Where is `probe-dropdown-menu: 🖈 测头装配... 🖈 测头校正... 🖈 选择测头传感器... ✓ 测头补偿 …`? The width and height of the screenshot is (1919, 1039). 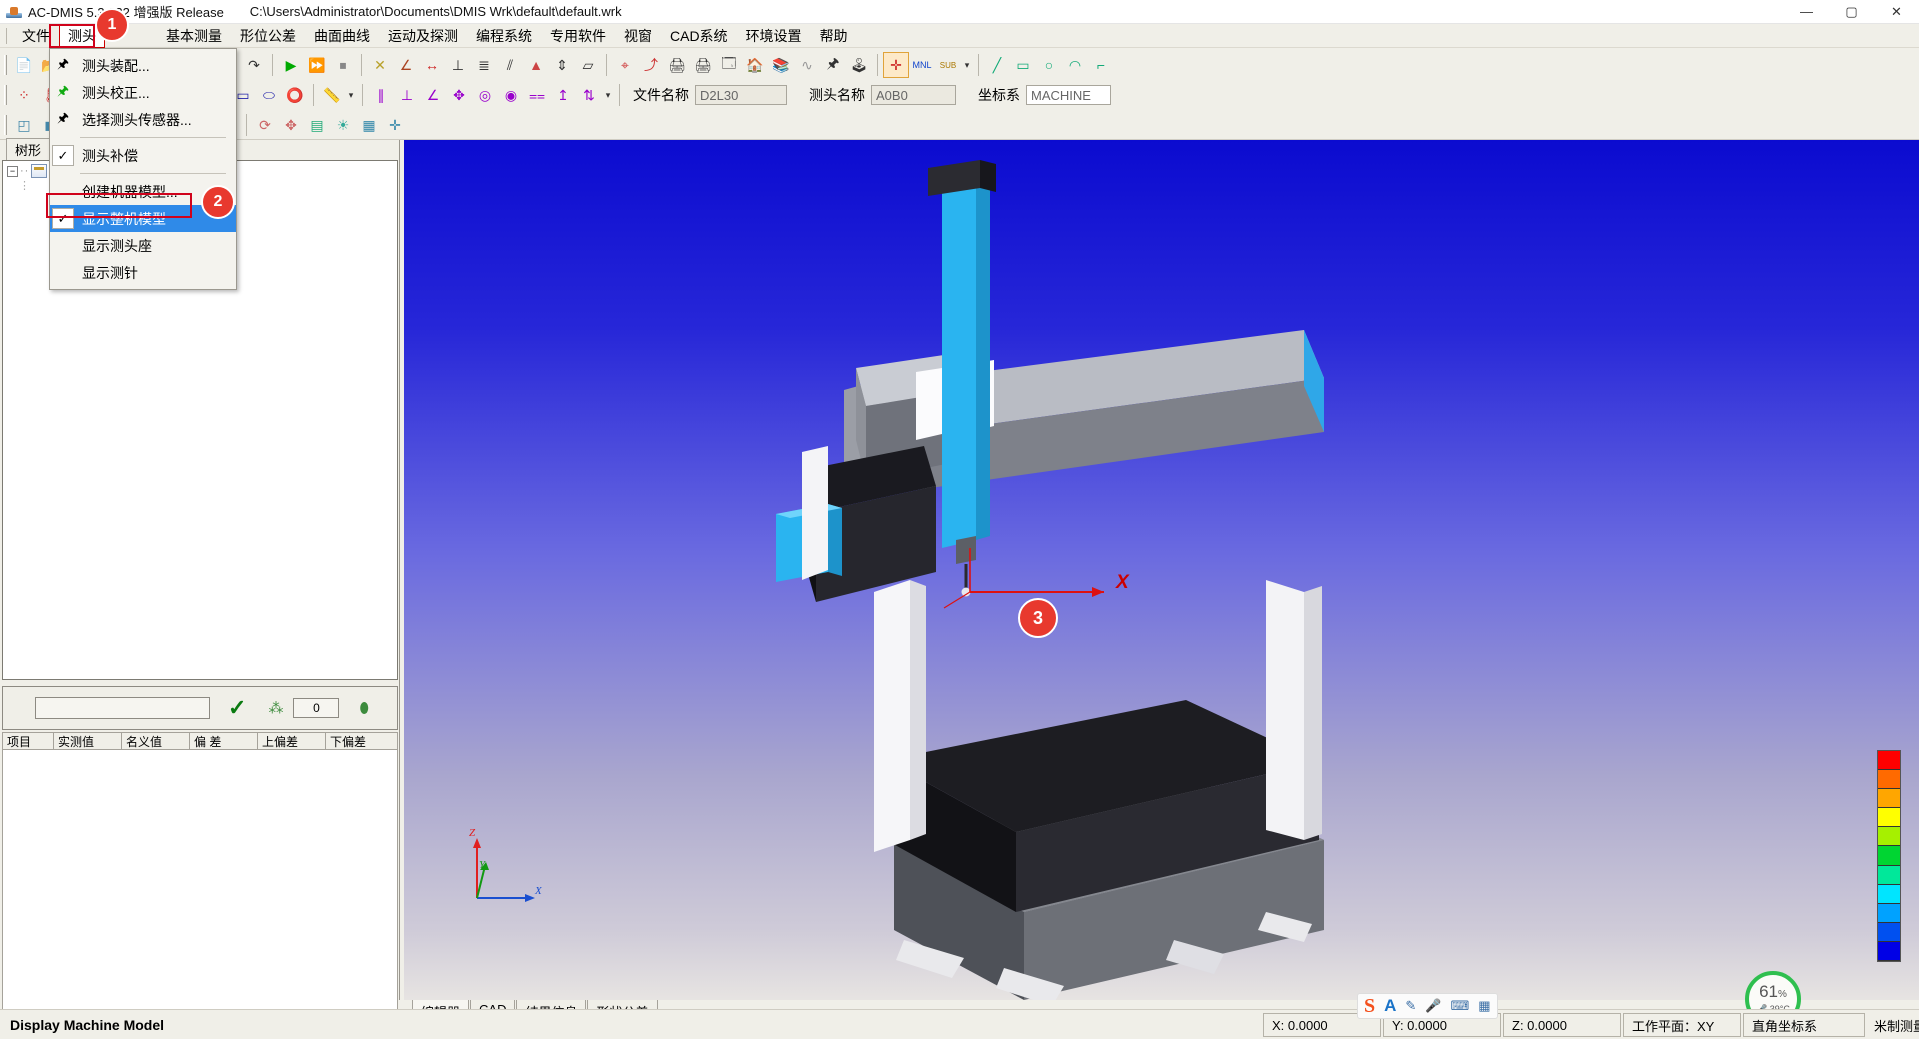 probe-dropdown-menu: 🖈 测头装配... 🖈 测头校正... 🖈 选择测头传感器... ✓ 测头补偿 … is located at coordinates (143, 169).